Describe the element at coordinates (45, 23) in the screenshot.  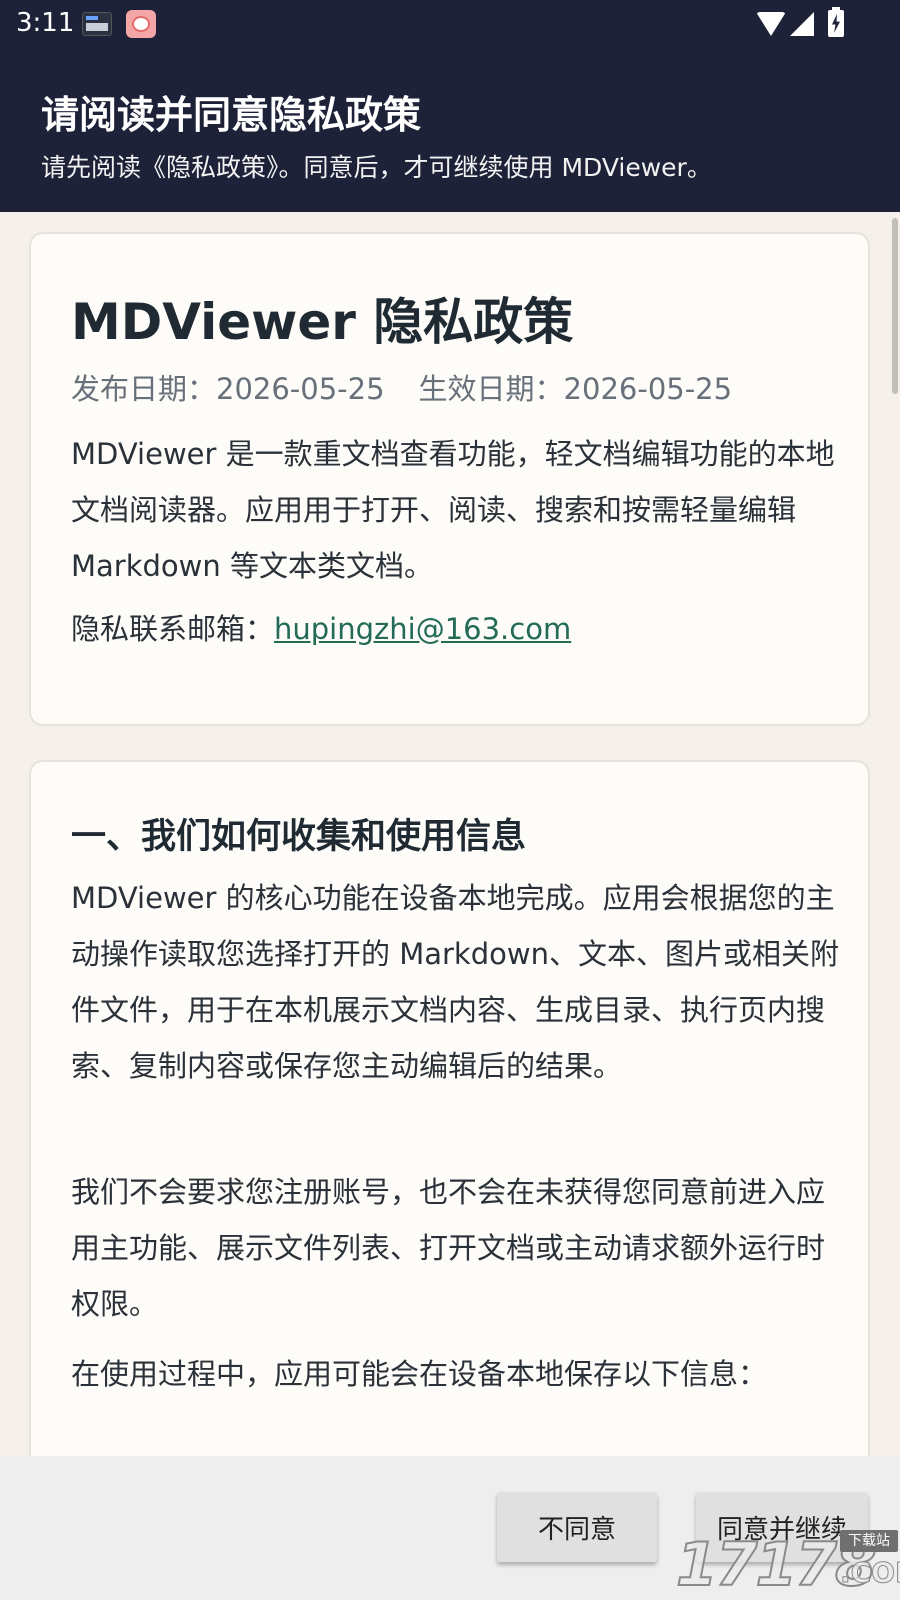
I see `status-time: 3:11` at that location.